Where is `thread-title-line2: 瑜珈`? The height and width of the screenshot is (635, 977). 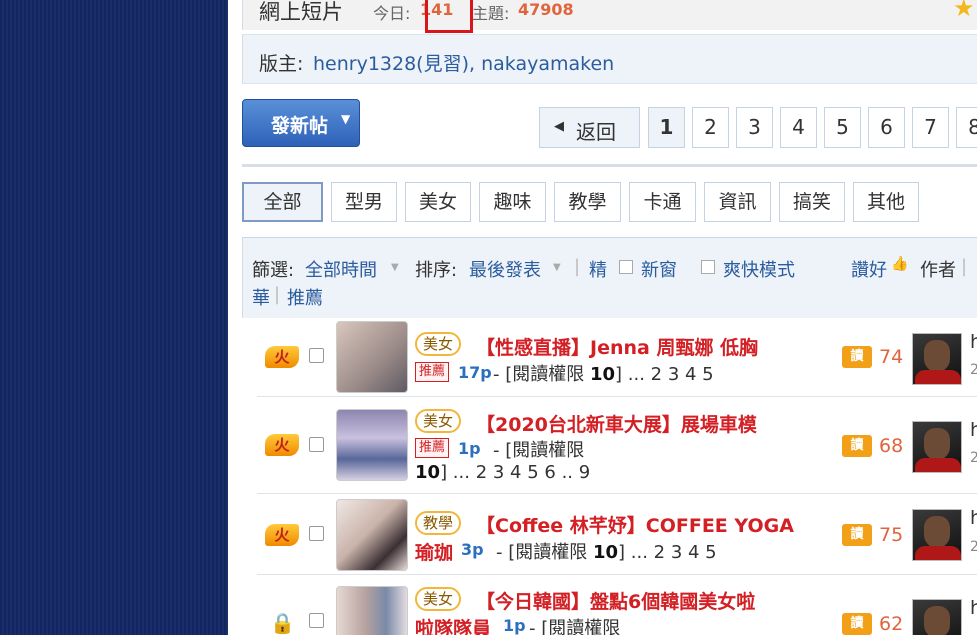
thread-title-line2: 瑜珈 is located at coordinates (434, 551).